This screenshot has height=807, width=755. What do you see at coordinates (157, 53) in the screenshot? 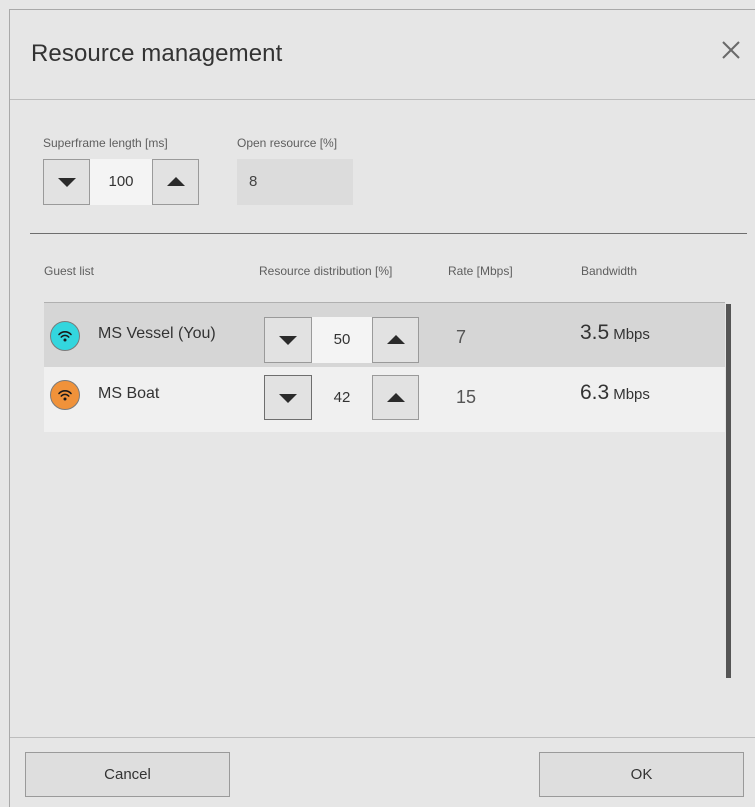
I see `dialog-title: Resource management` at bounding box center [157, 53].